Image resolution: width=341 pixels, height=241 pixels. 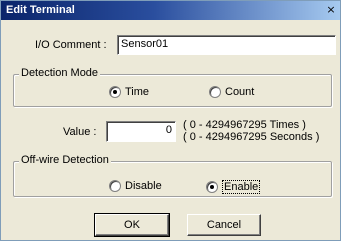 I want to click on radio-count-label: Count, so click(x=240, y=92).